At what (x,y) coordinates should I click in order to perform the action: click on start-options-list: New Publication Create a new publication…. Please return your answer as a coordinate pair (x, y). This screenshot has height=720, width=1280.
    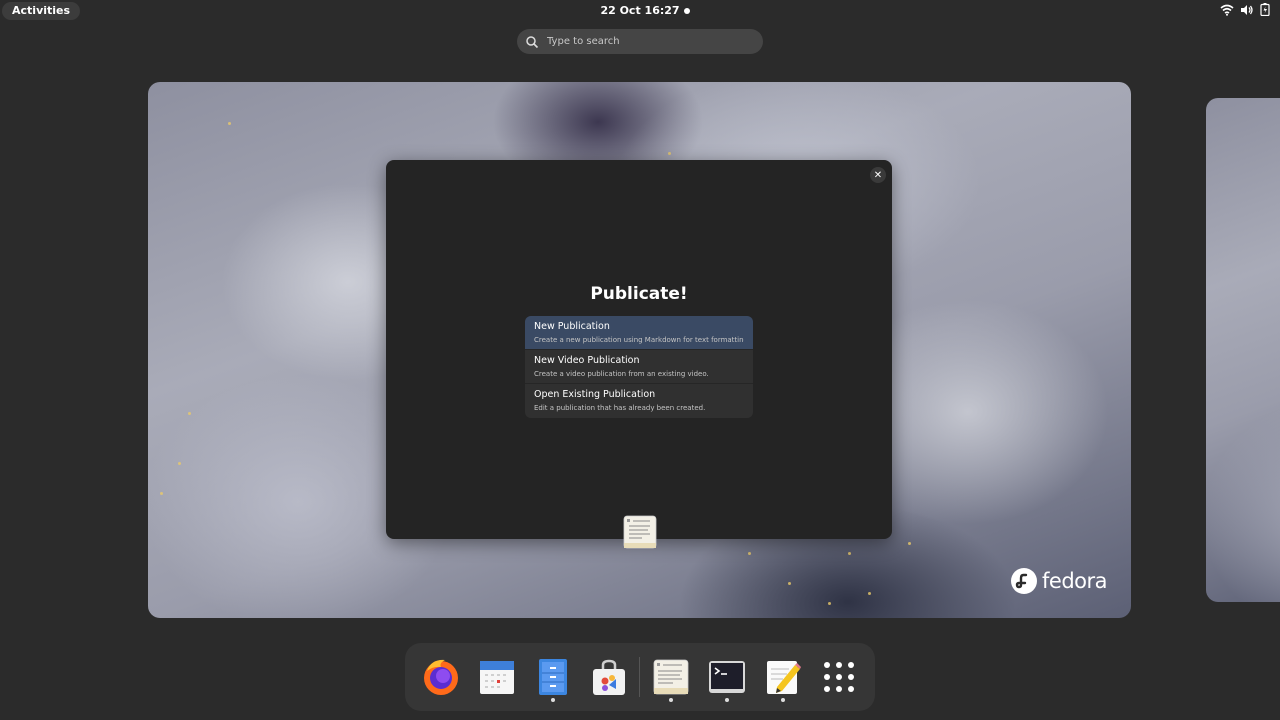
    Looking at the image, I should click on (639, 367).